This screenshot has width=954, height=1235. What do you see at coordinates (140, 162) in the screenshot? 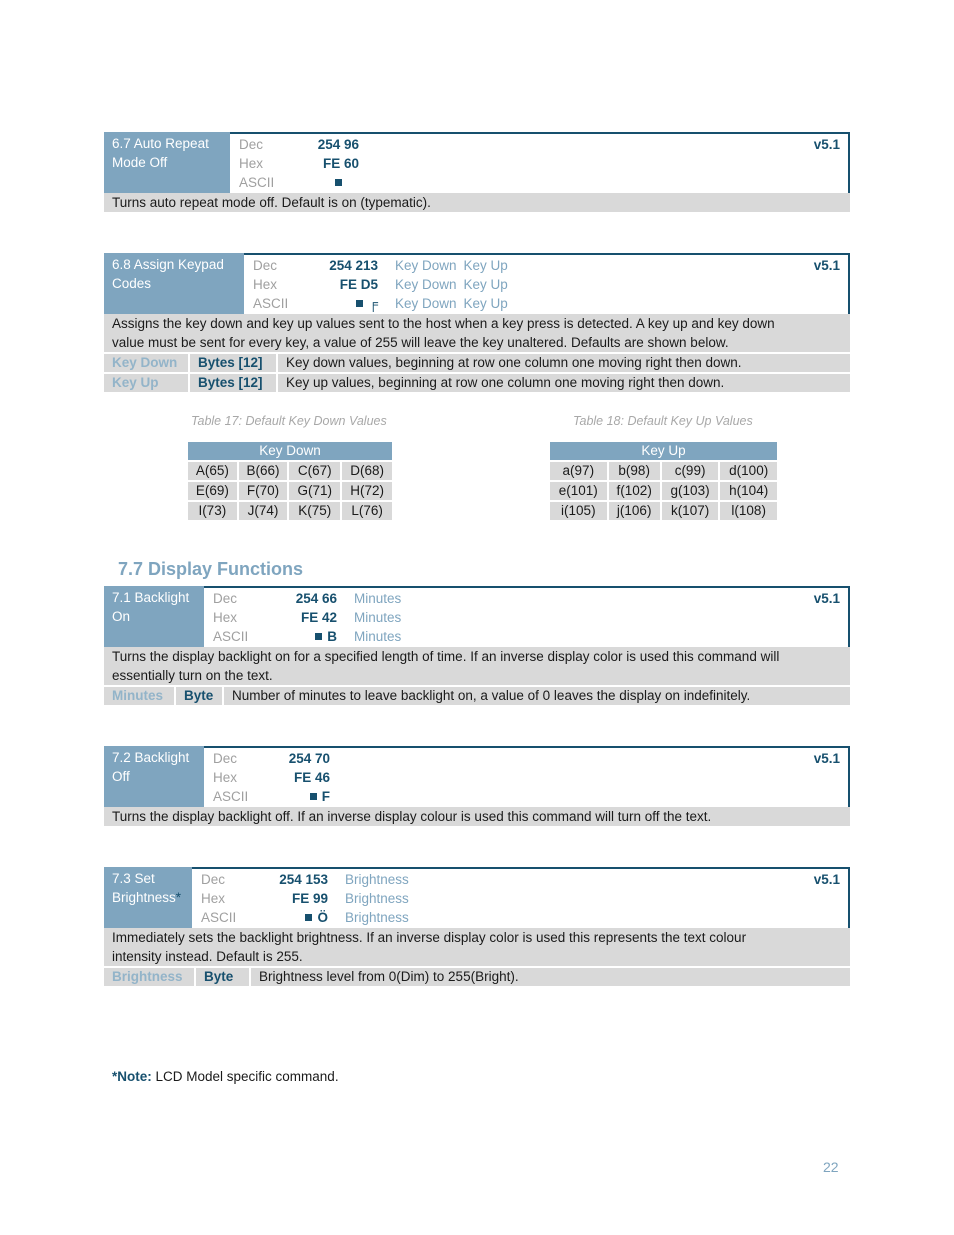
I see `command-title-line: Mode Off` at bounding box center [140, 162].